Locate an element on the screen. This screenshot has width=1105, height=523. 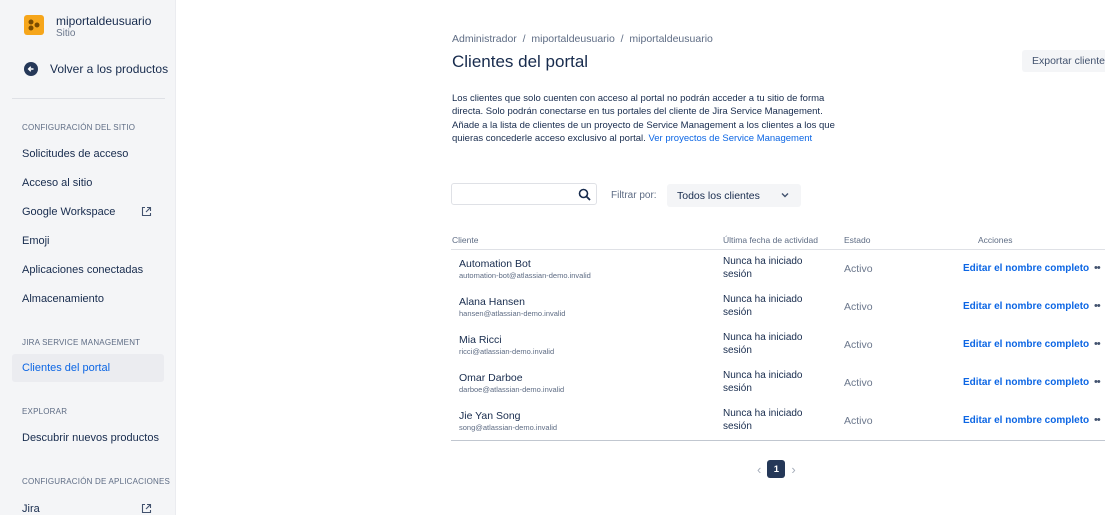
sidebar-item-google-workspace: Google Workspace is located at coordinates (88, 212).